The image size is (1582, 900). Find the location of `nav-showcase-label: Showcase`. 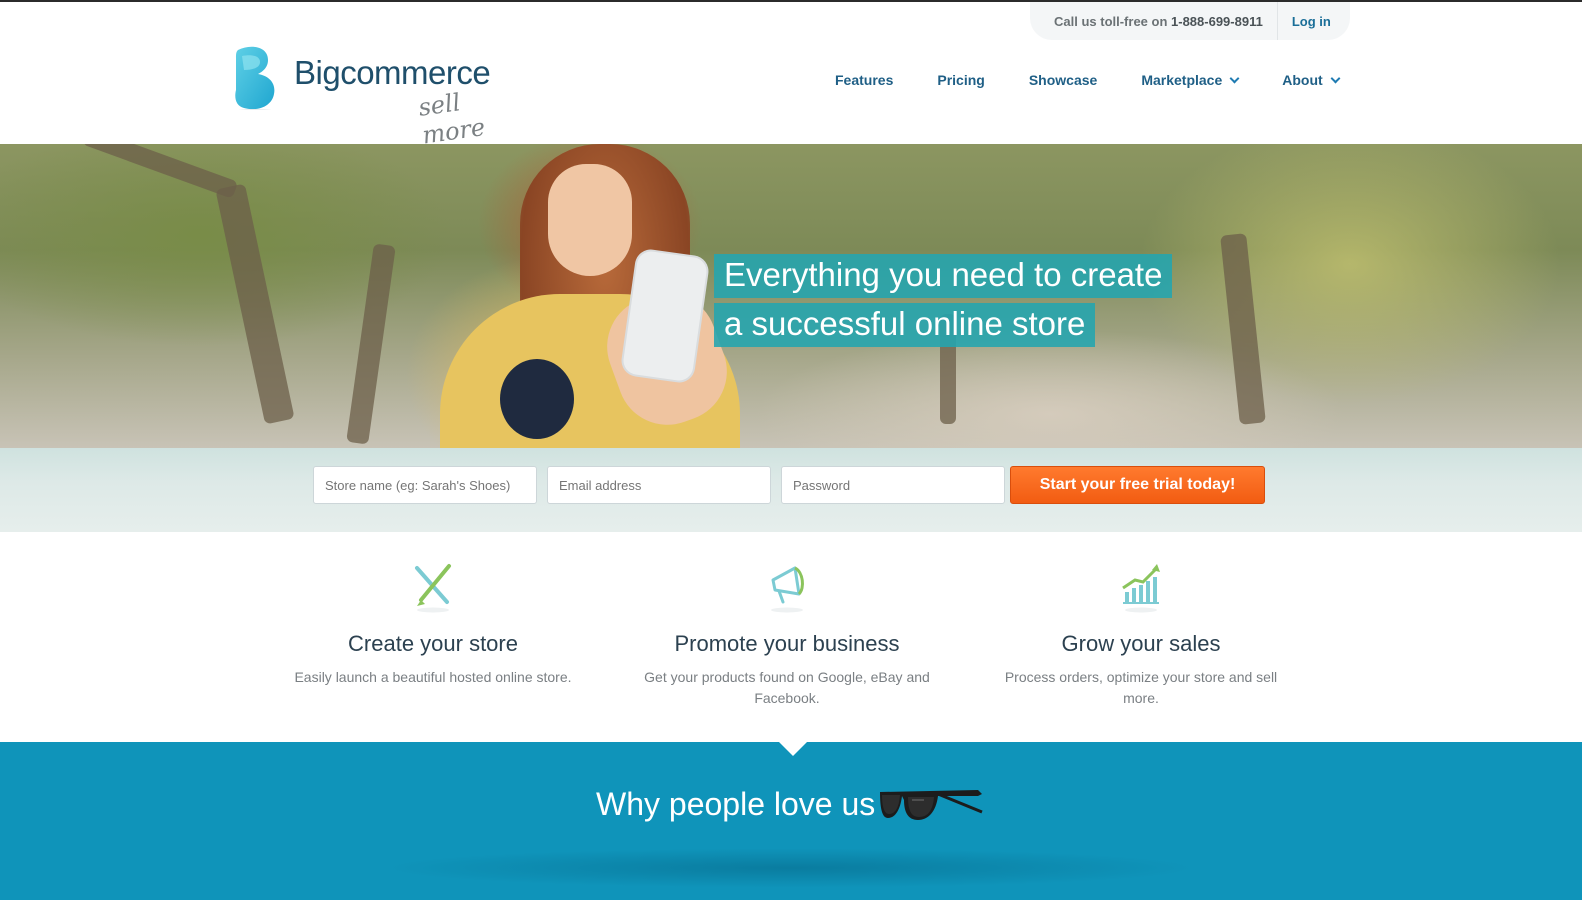

nav-showcase-label: Showcase is located at coordinates (1063, 80).